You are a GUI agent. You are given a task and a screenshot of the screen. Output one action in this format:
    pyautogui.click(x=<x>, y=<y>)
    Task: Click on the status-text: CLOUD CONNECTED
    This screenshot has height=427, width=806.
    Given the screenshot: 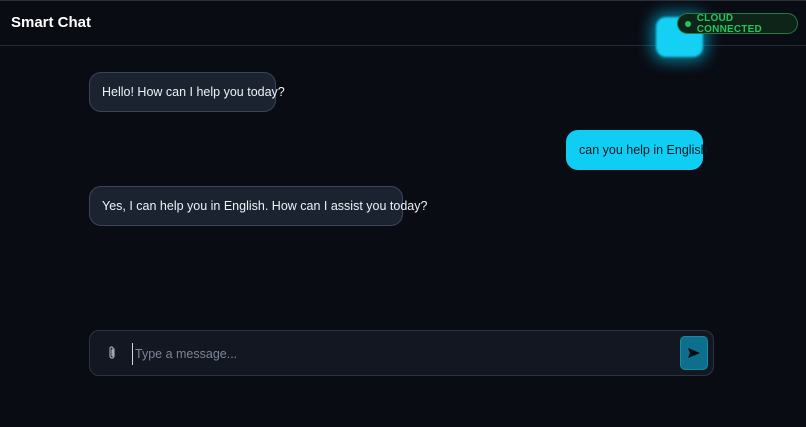 What is the action you would take?
    pyautogui.click(x=729, y=23)
    